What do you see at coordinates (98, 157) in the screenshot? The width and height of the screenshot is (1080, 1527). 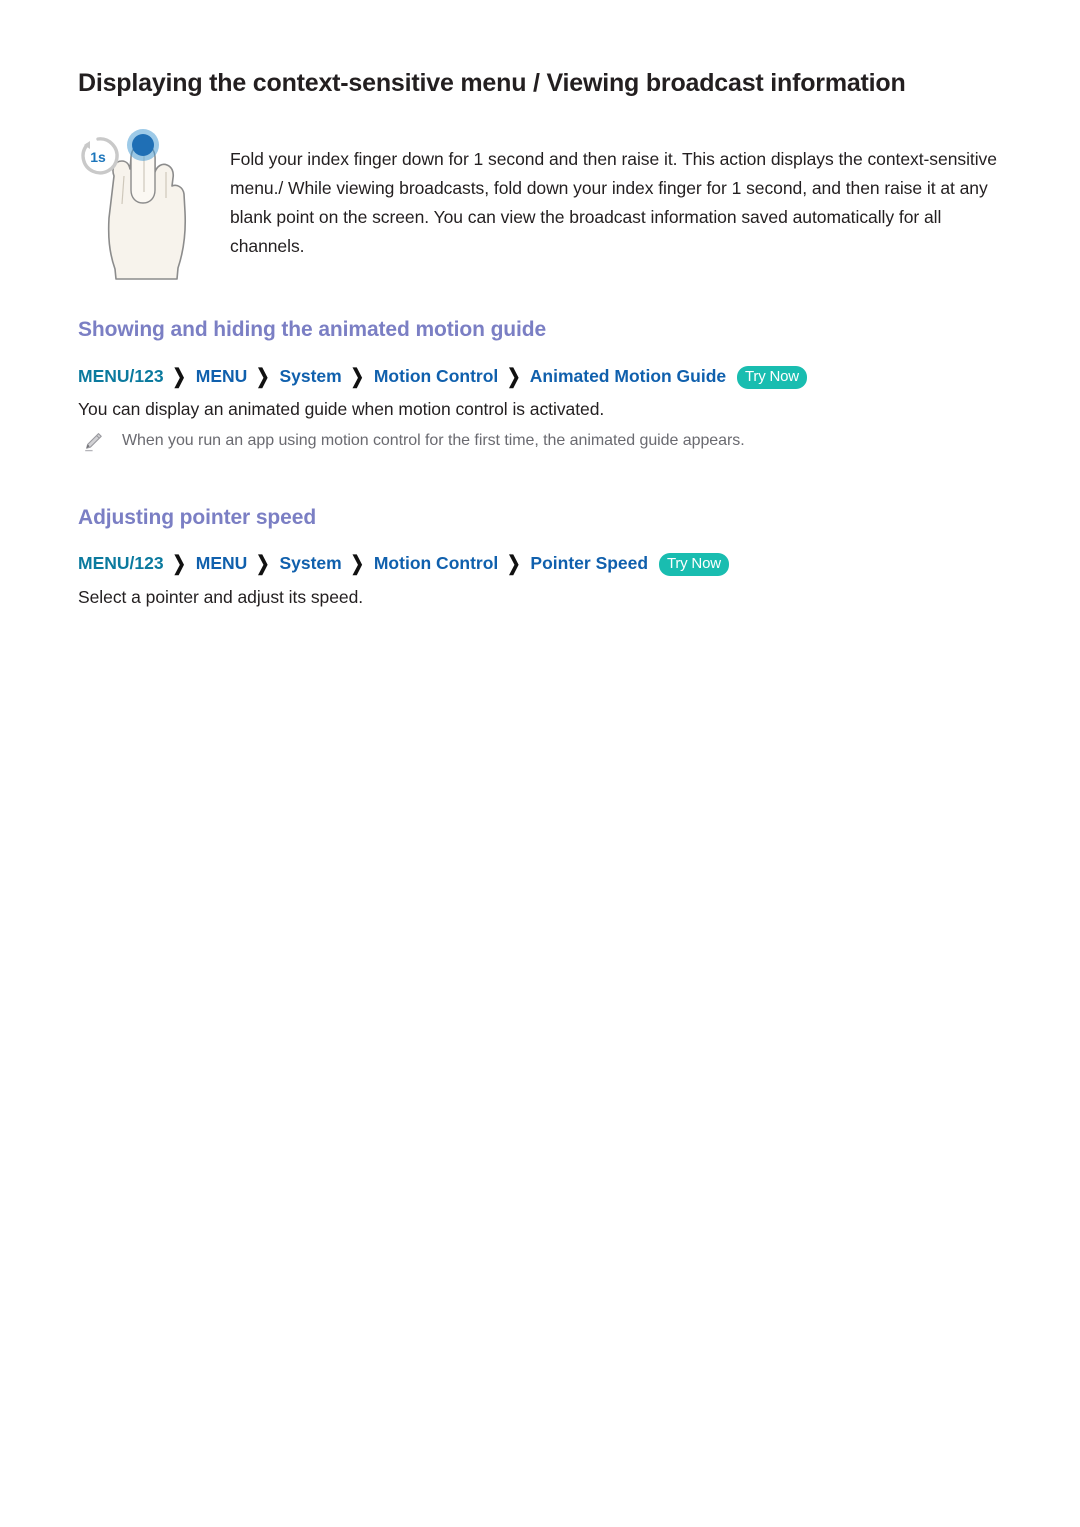 I see `timer-badge-label: 1s` at bounding box center [98, 157].